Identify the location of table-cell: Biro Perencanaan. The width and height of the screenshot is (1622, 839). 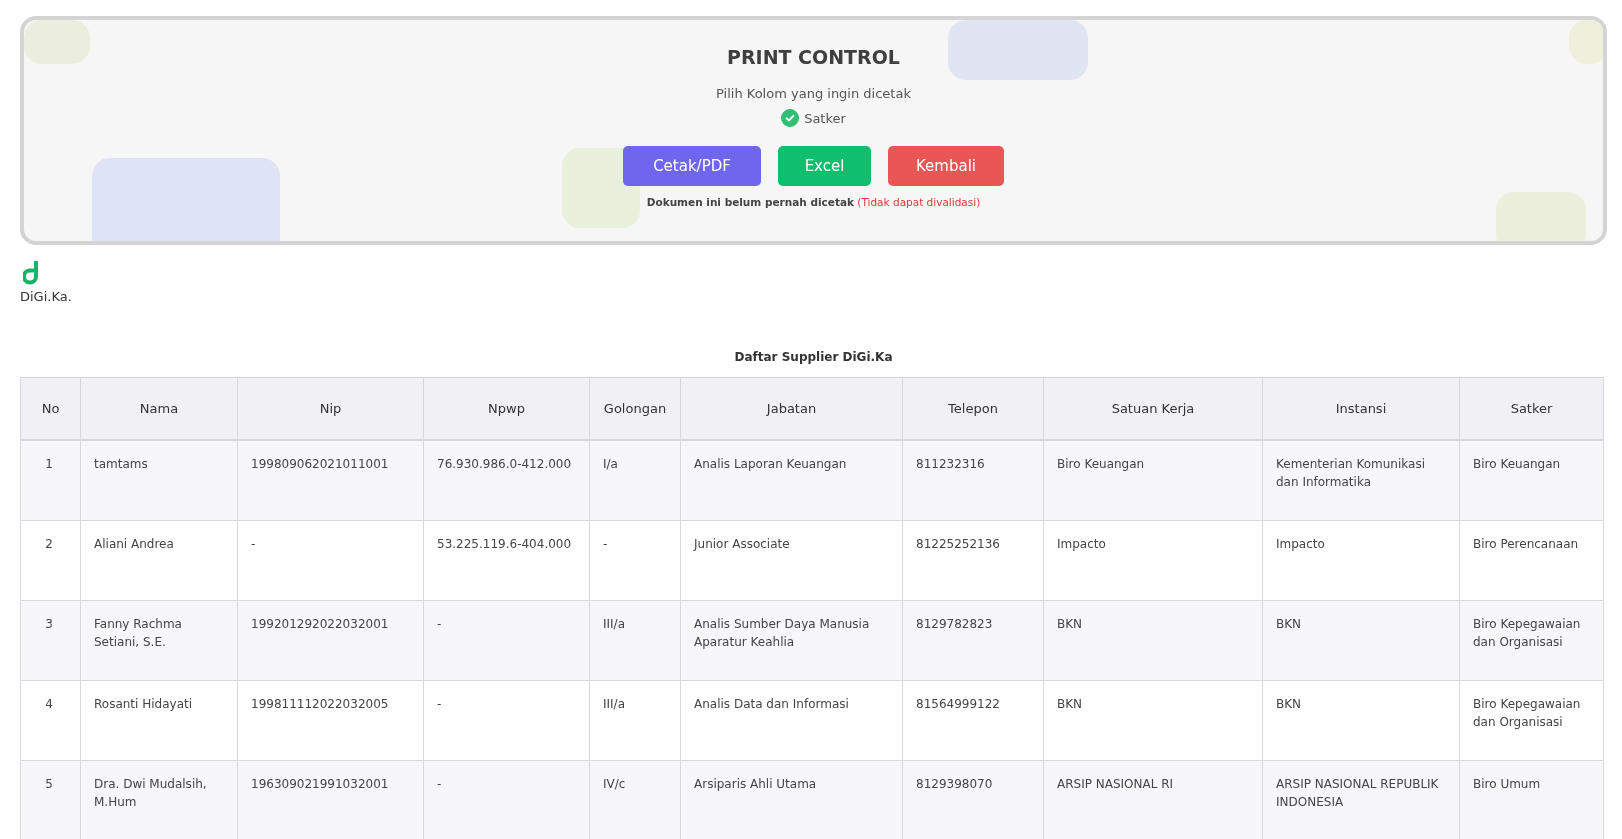
(1531, 560).